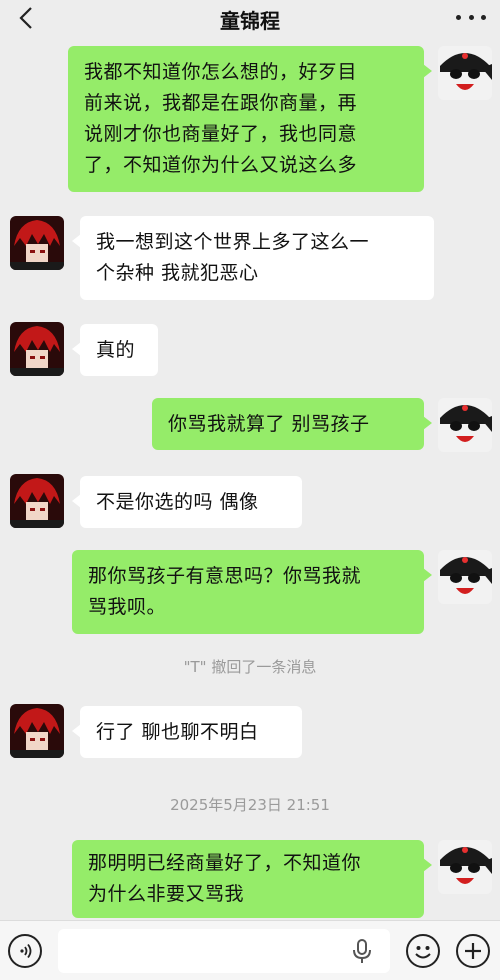 The height and width of the screenshot is (980, 500). I want to click on message-text: 行了 聊也聊不明白, so click(177, 731).